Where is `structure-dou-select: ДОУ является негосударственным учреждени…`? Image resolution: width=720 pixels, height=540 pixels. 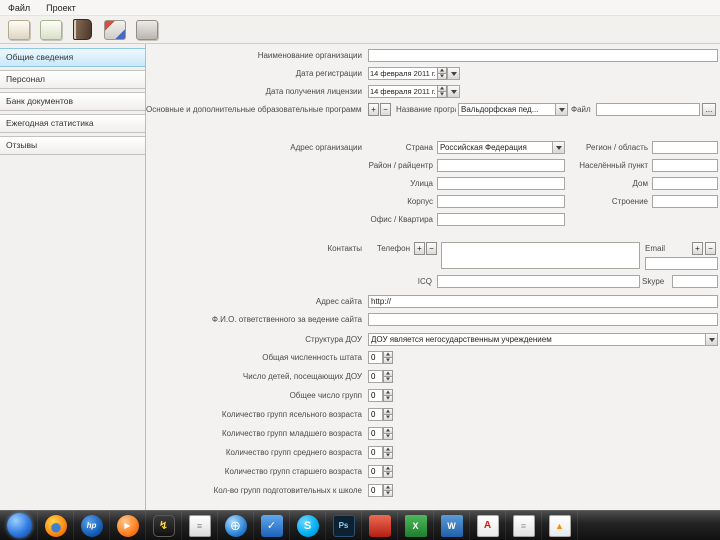 structure-dou-select: ДОУ является негосударственным учреждени… is located at coordinates (543, 339).